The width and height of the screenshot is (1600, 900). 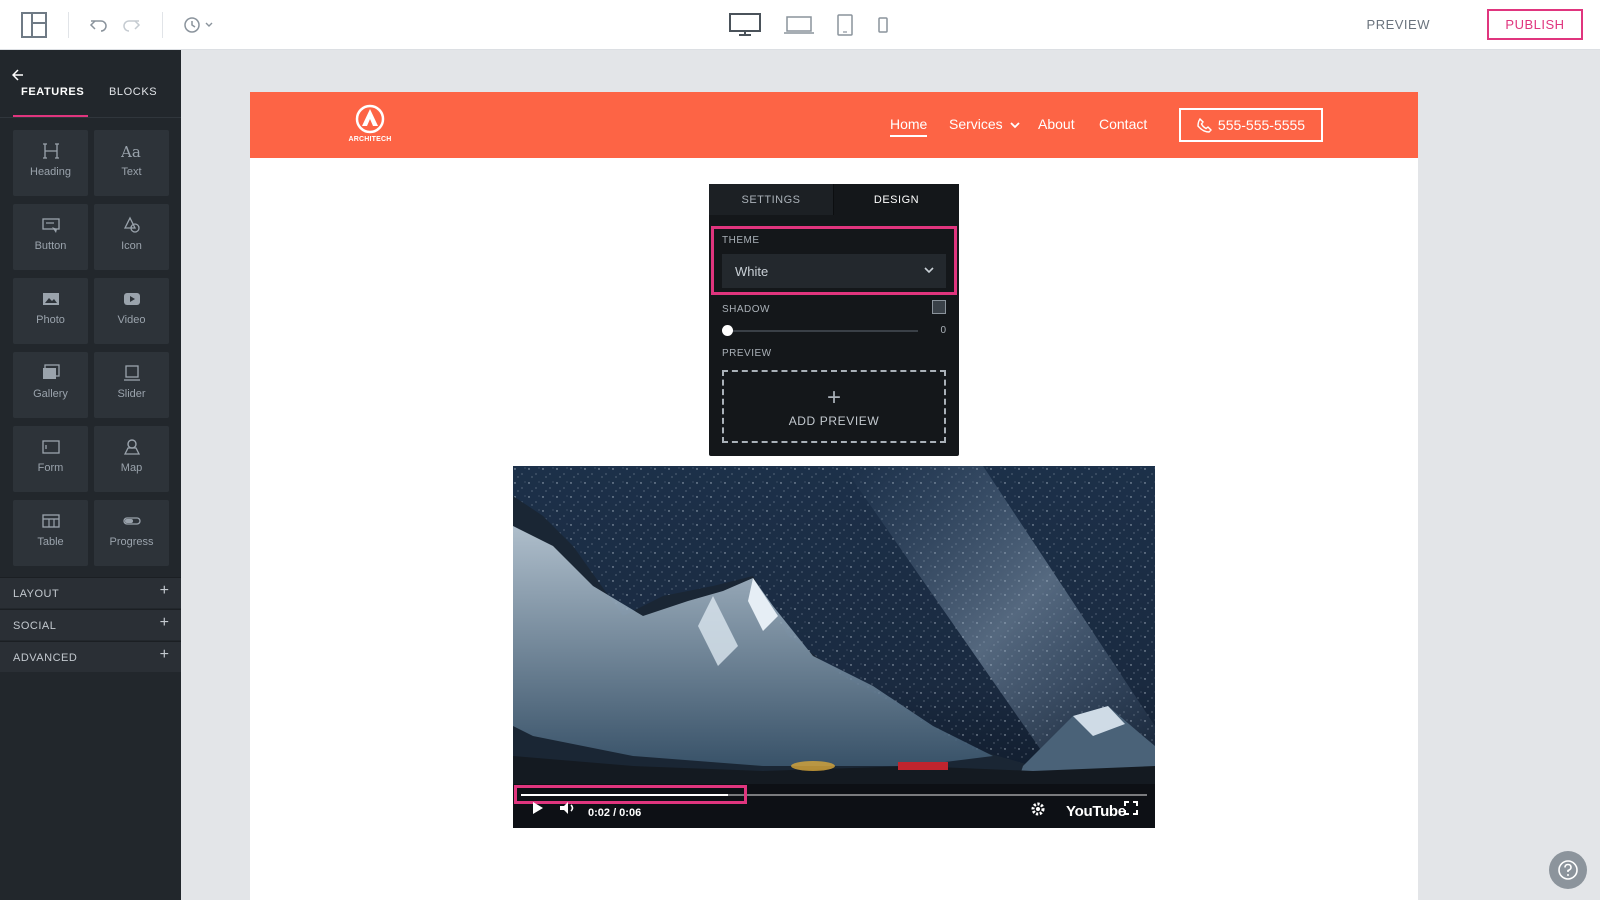 I want to click on shadow-slider-track, so click(x=822, y=331).